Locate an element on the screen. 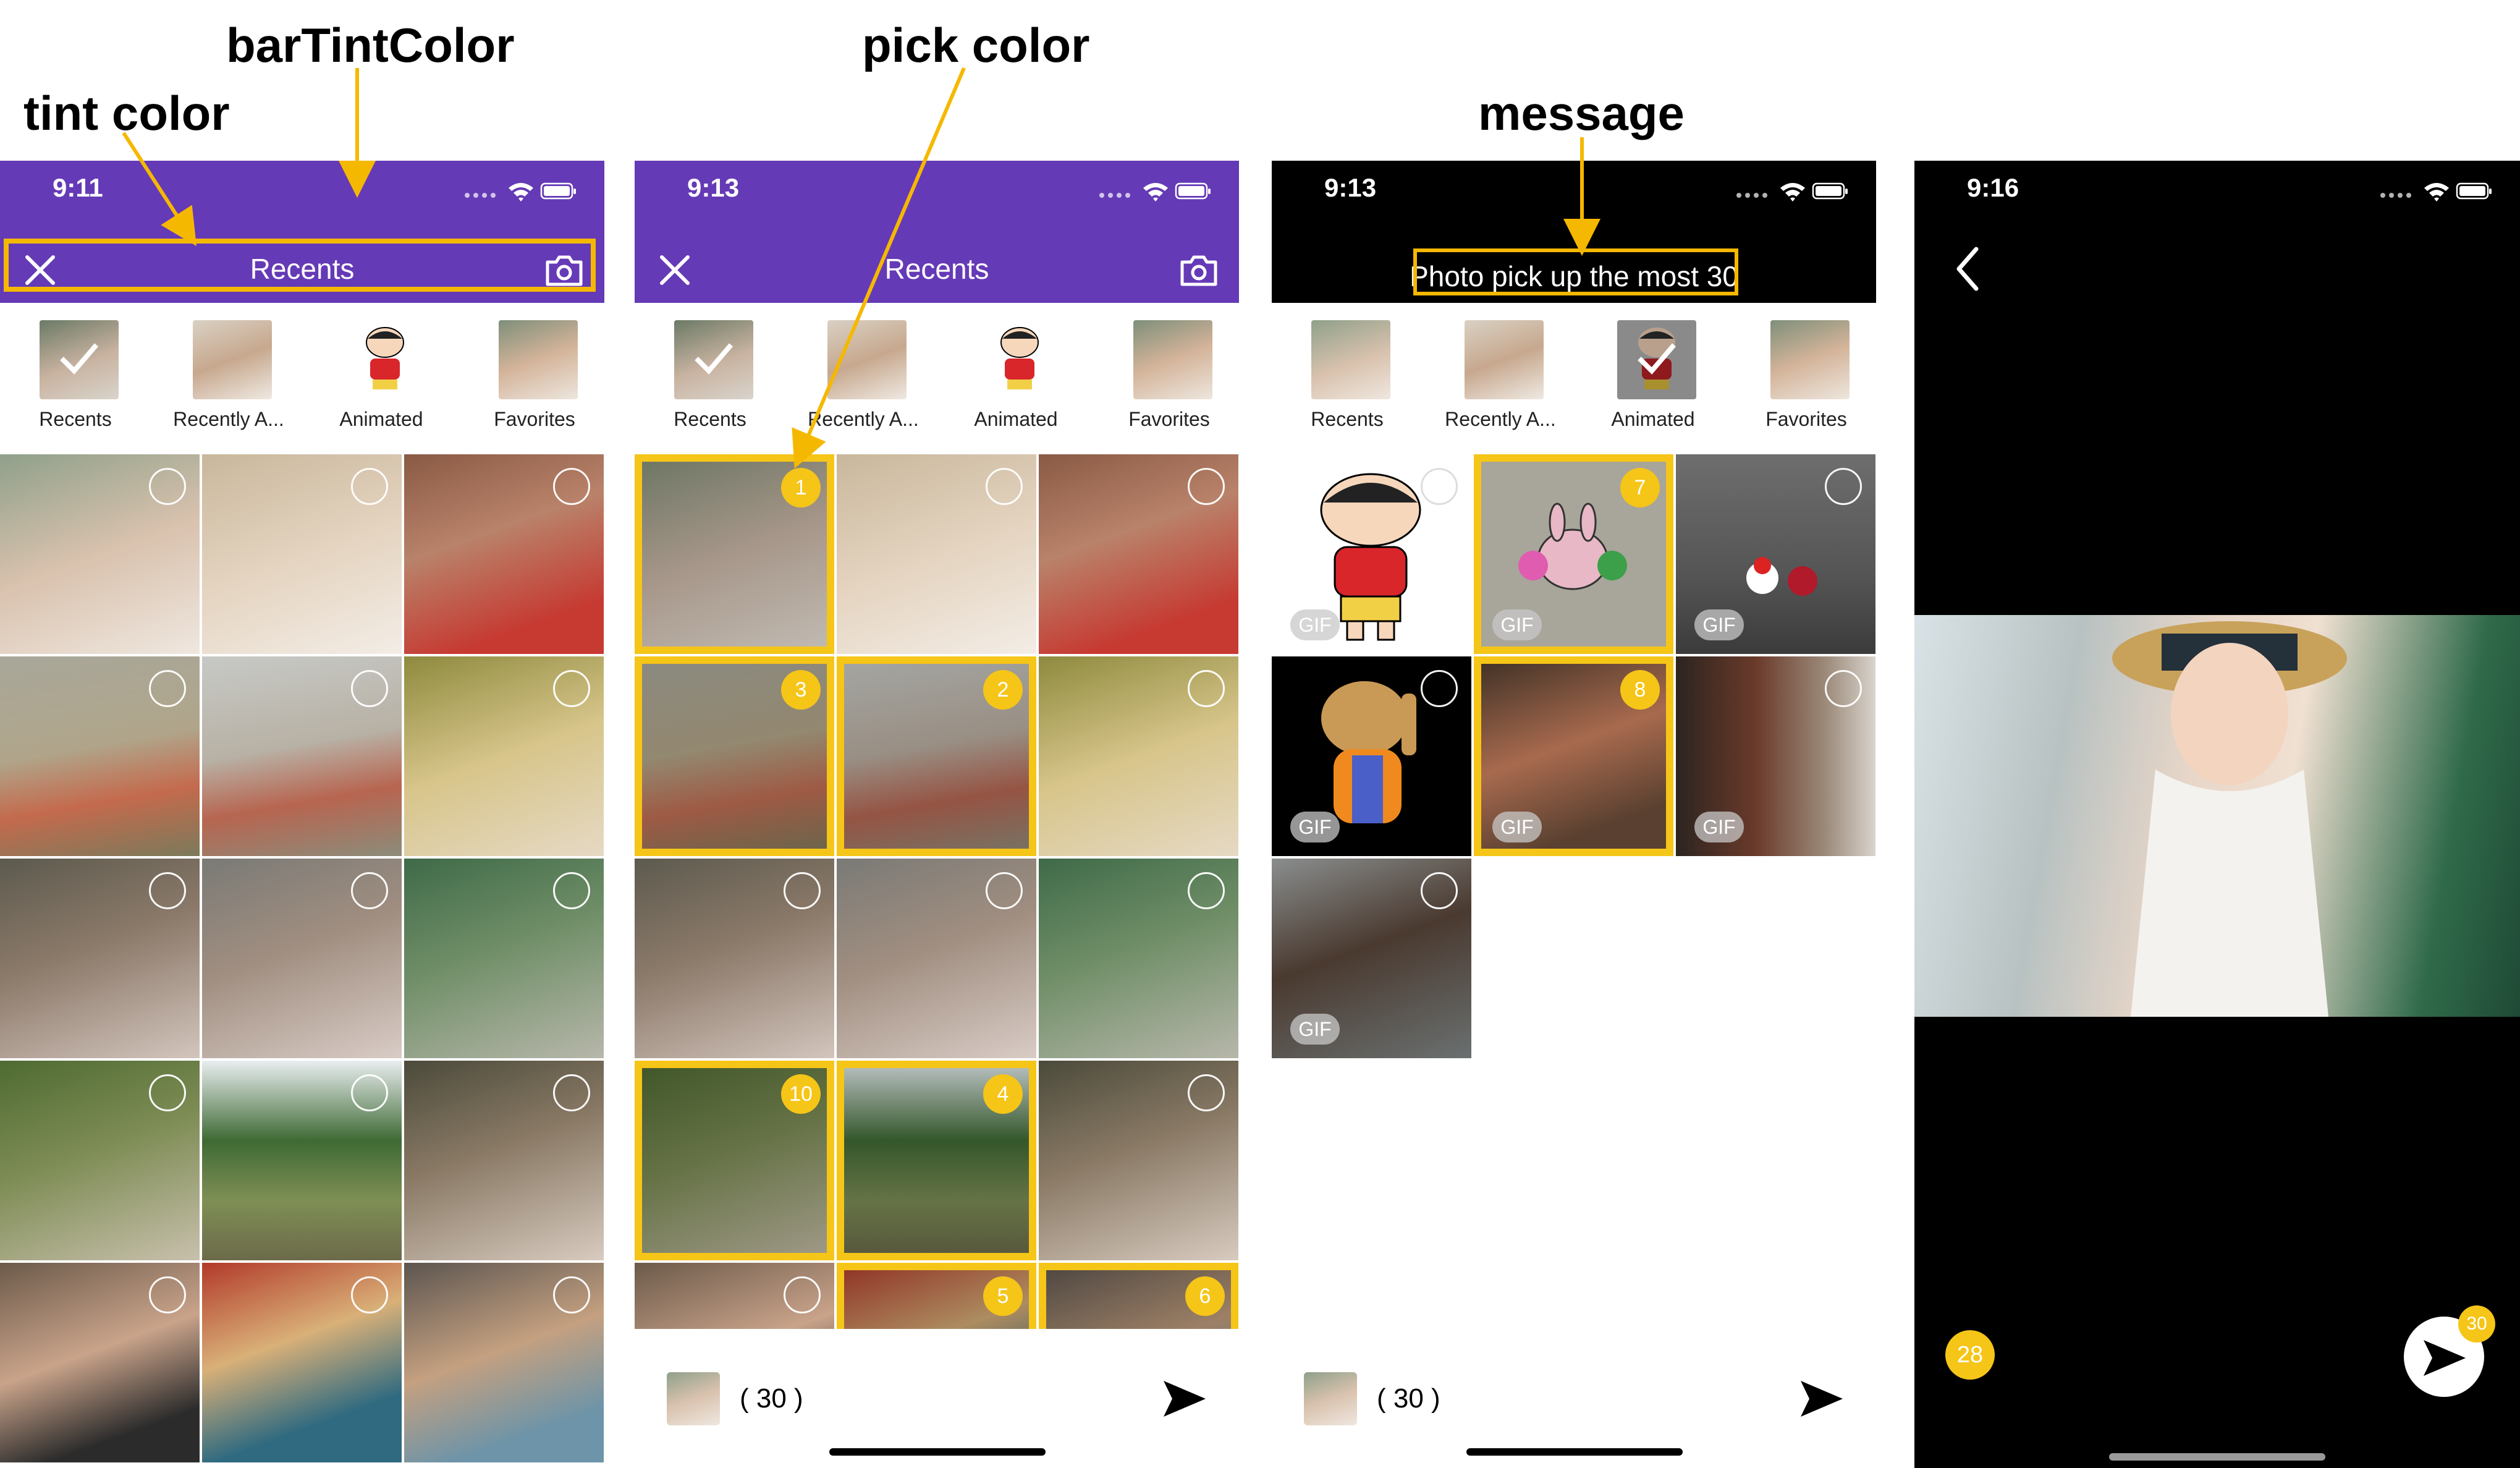 This screenshot has width=2520, height=1468. message-highlight-box is located at coordinates (1575, 271).